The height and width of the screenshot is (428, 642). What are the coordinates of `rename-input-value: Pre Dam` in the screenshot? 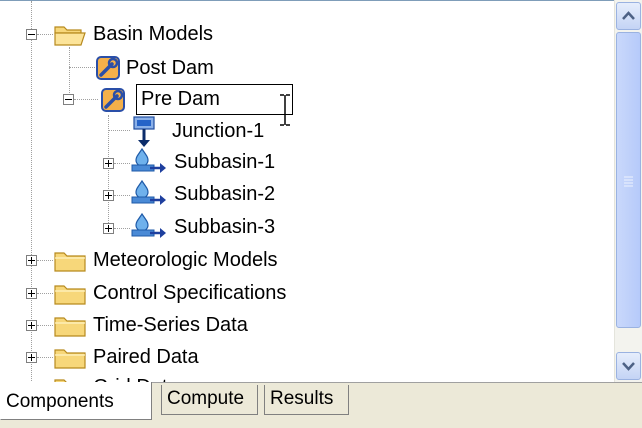 It's located at (180, 99).